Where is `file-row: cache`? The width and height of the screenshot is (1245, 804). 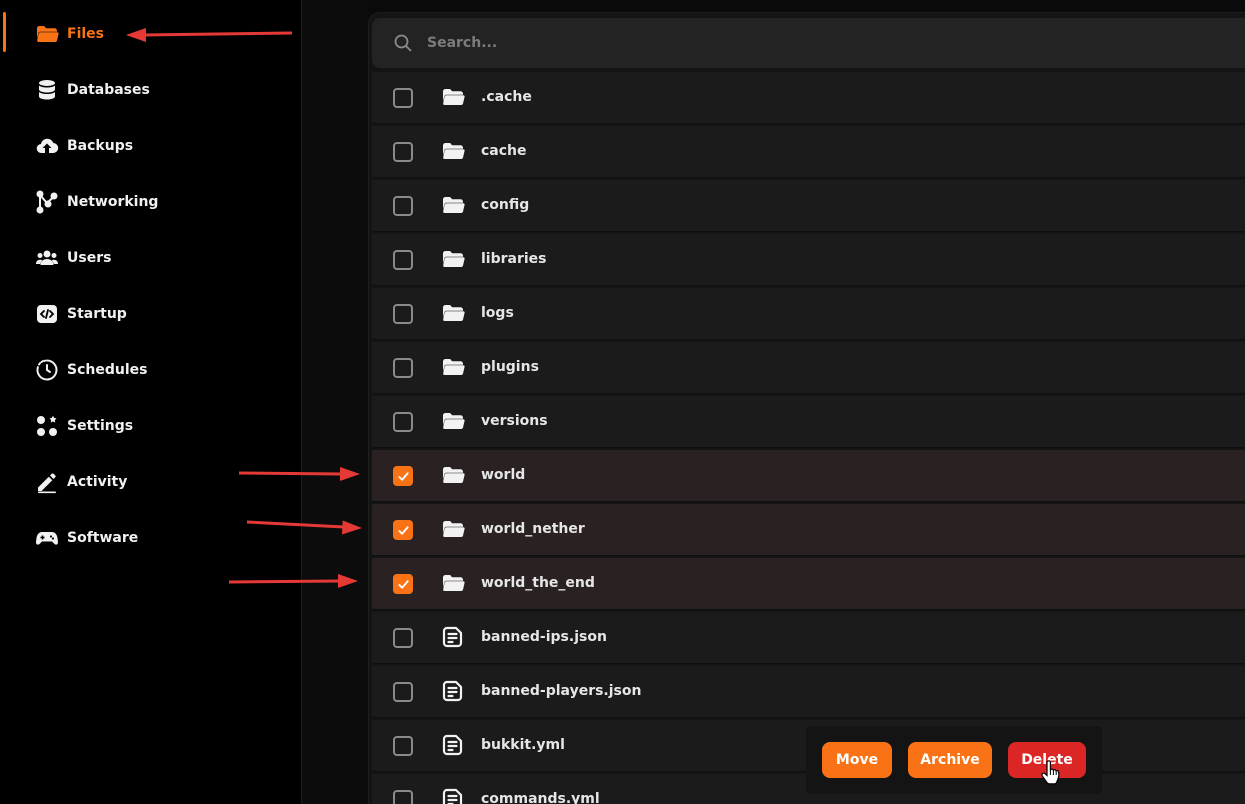 file-row: cache is located at coordinates (808, 152).